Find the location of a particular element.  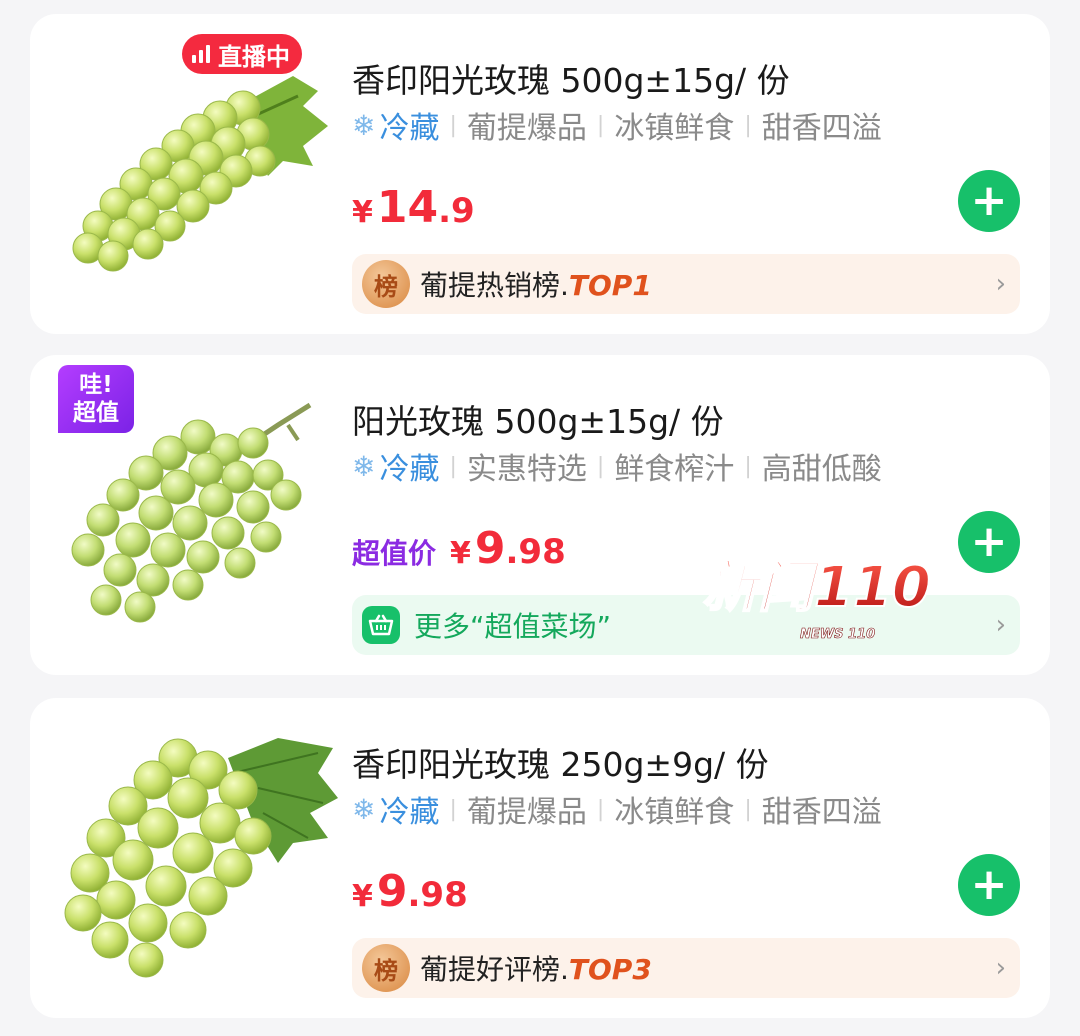

tag: 实惠特选 is located at coordinates (526, 469).